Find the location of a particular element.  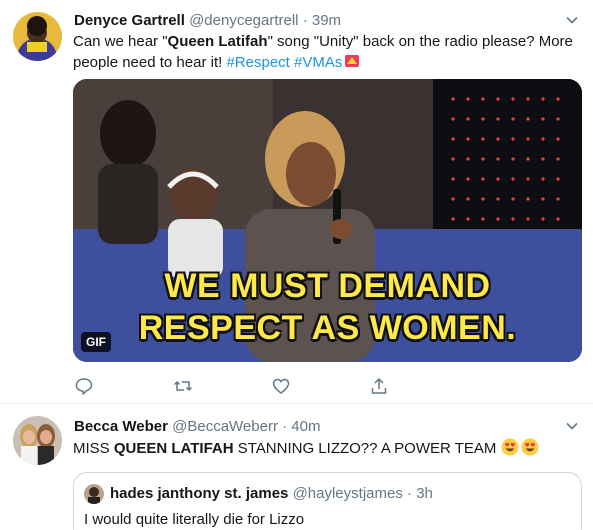

tweet-text-part: Can we hear " is located at coordinates (120, 41).